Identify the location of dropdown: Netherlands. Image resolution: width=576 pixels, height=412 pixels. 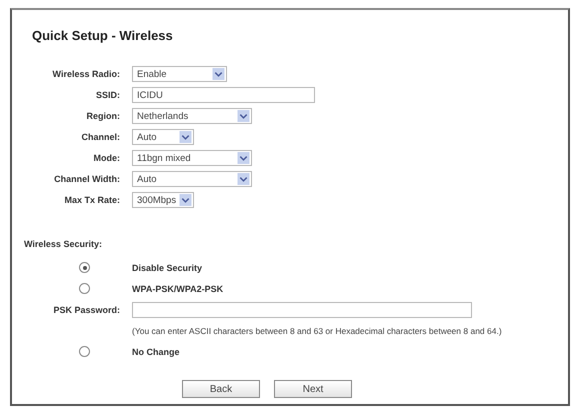
(192, 116).